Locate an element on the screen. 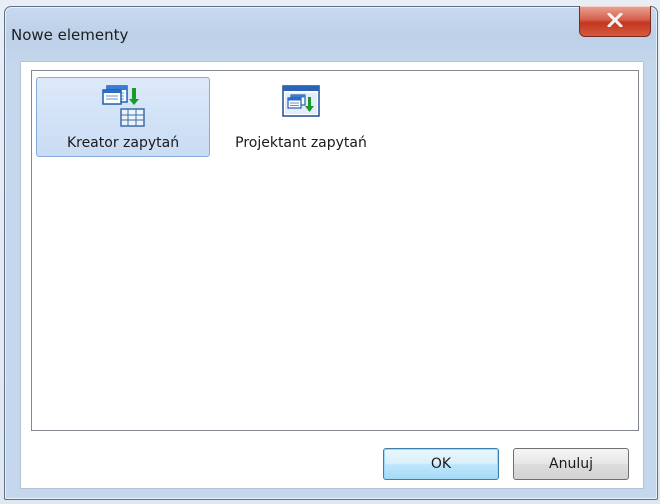  title-bar: Nowe elementy is located at coordinates (331, 28).